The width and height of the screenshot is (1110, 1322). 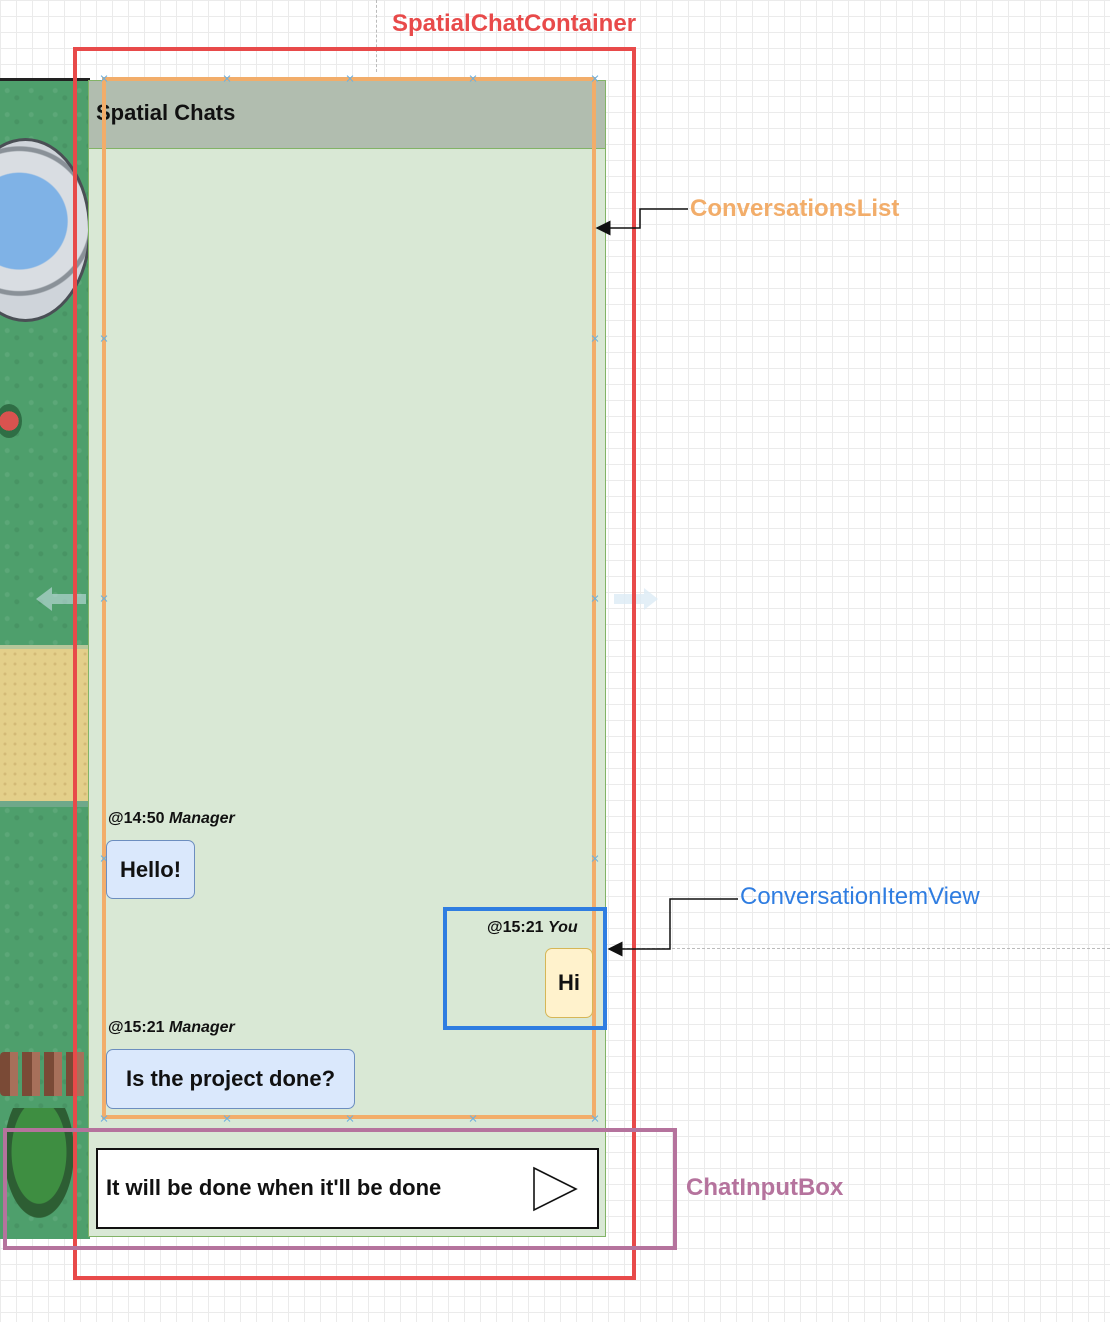 I want to click on annotation-conversations-list: ConversationsList, so click(x=795, y=208).